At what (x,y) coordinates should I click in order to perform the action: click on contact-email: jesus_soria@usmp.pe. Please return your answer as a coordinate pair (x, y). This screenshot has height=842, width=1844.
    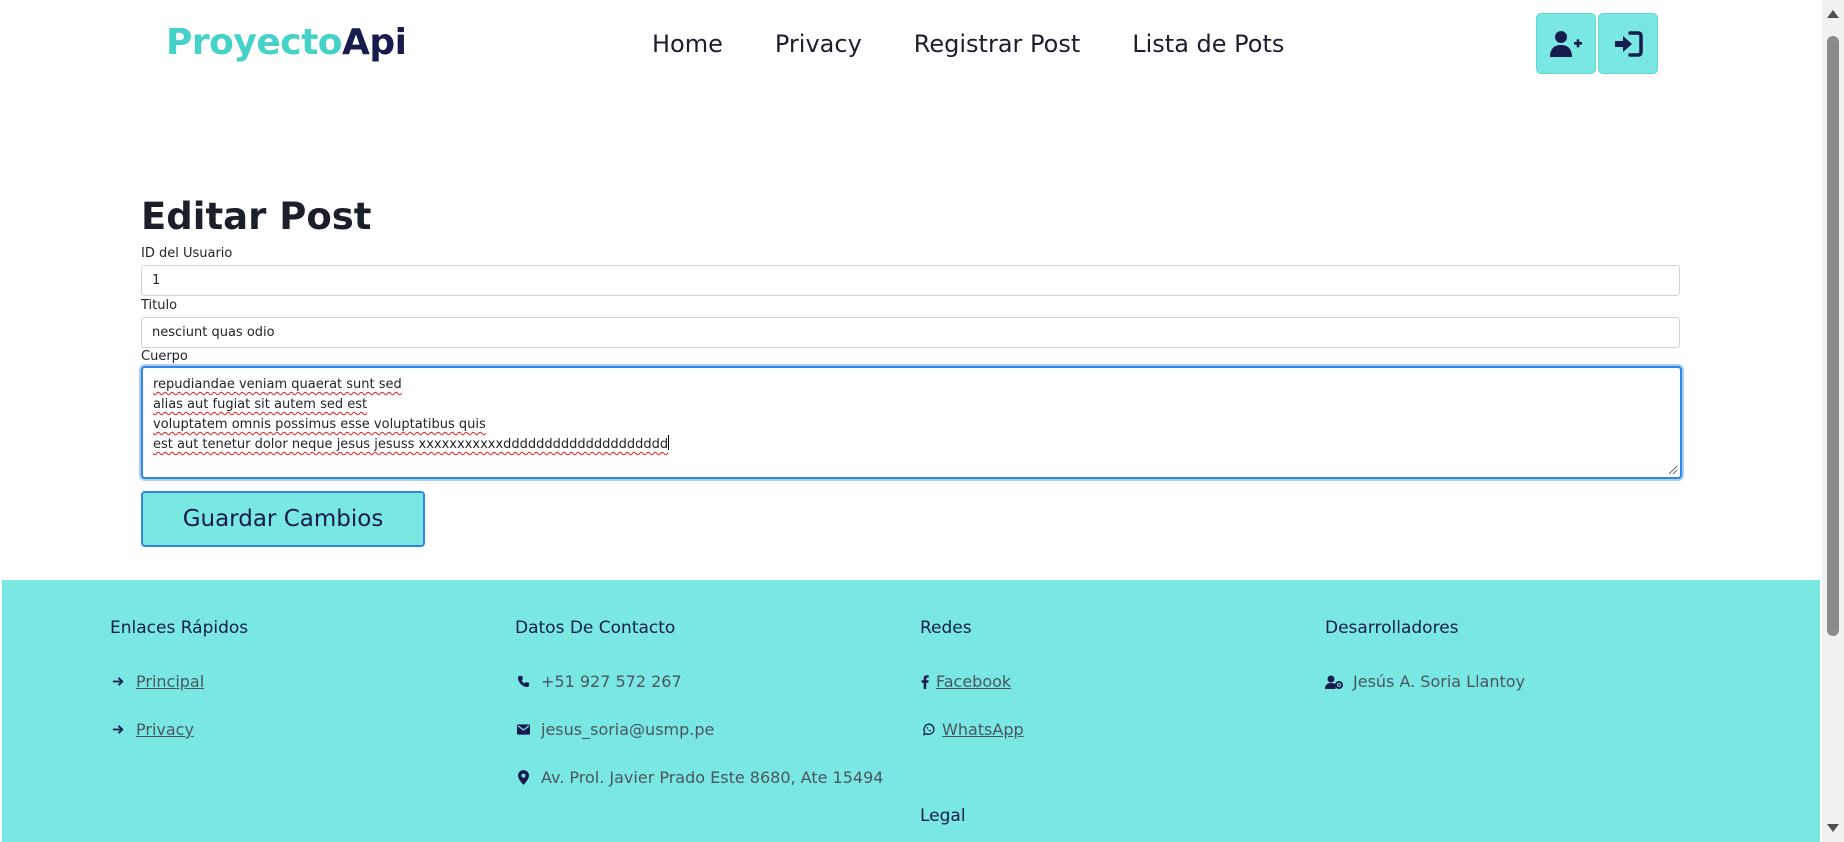
    Looking at the image, I should click on (614, 729).